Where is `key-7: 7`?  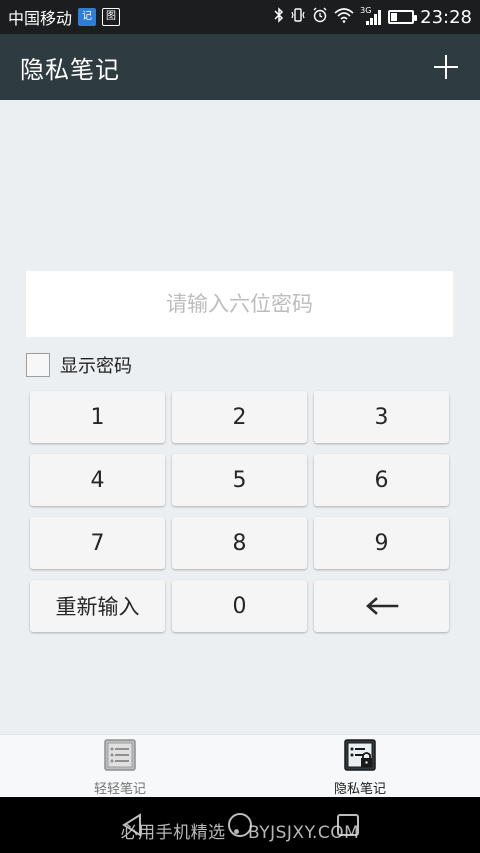 key-7: 7 is located at coordinates (97, 543).